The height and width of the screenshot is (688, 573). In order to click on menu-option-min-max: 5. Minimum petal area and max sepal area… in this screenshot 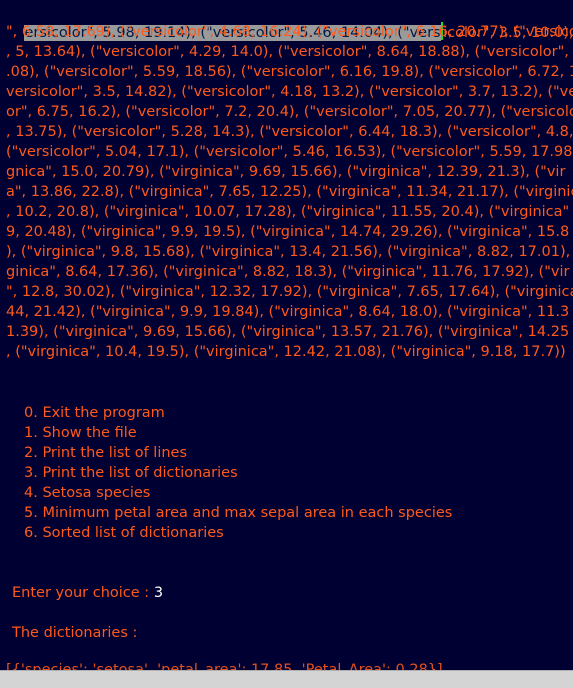, I will do `click(238, 513)`.